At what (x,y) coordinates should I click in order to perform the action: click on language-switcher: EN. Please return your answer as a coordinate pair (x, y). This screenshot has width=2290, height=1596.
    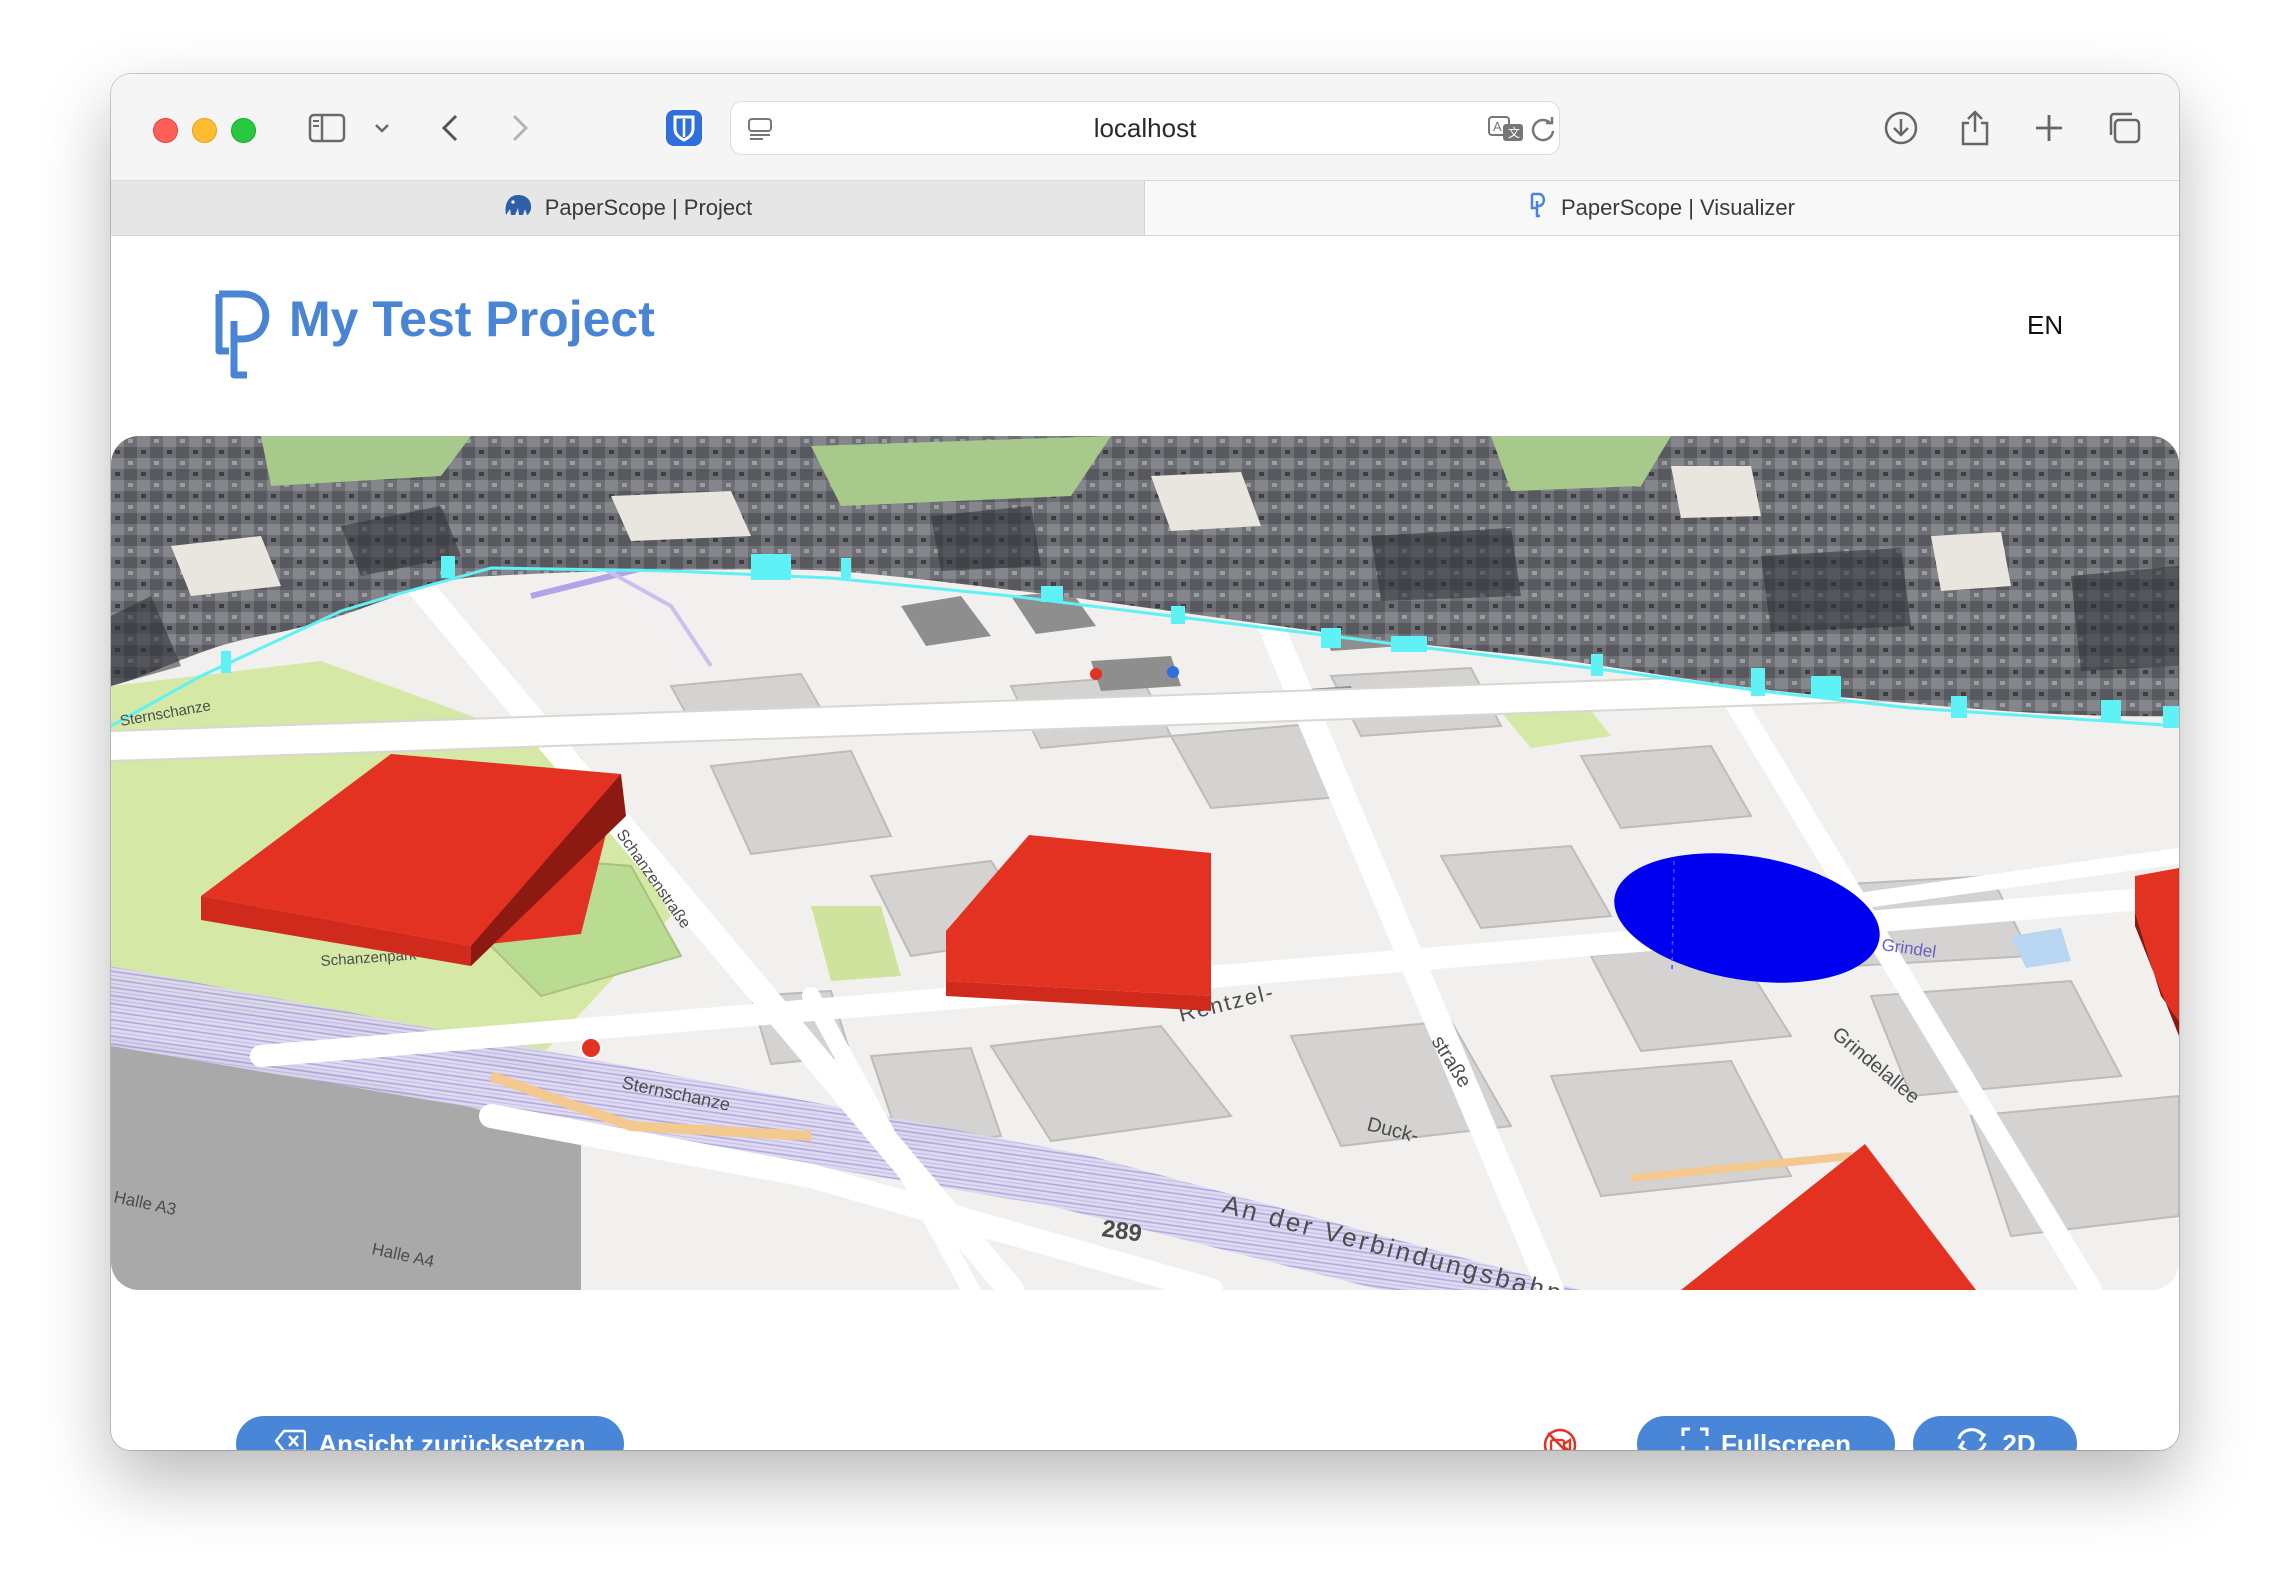
    Looking at the image, I should click on (2045, 325).